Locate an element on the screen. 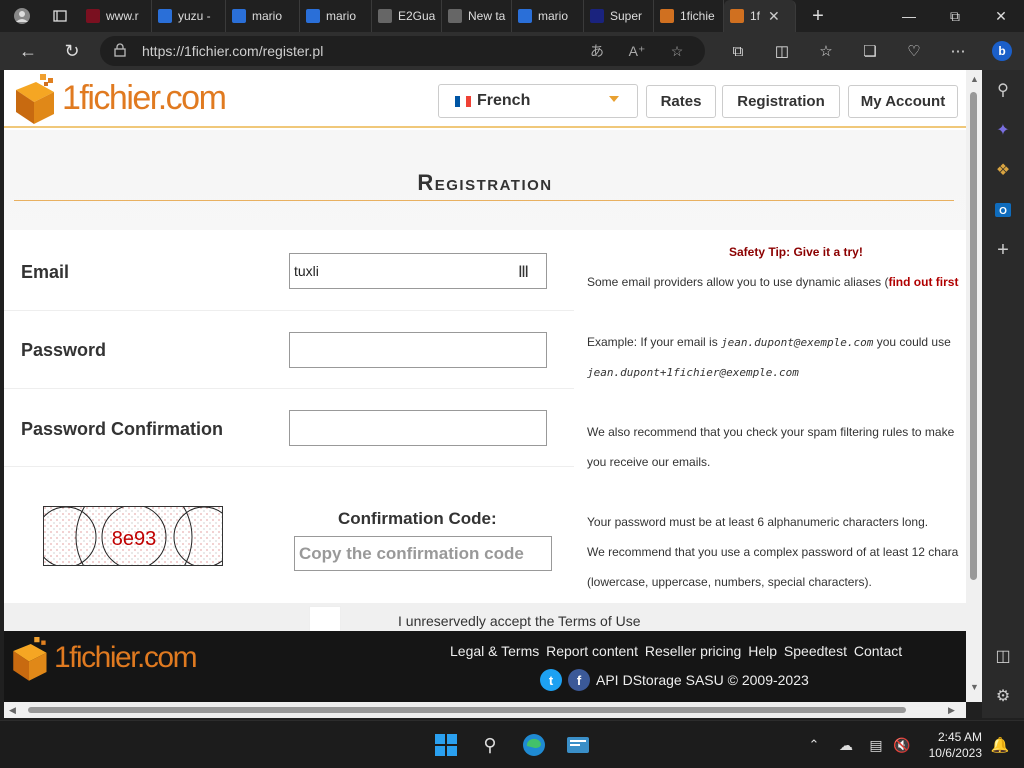 Image resolution: width=1024 pixels, height=768 pixels. favorite-star-icon: ☆ is located at coordinates (677, 51).